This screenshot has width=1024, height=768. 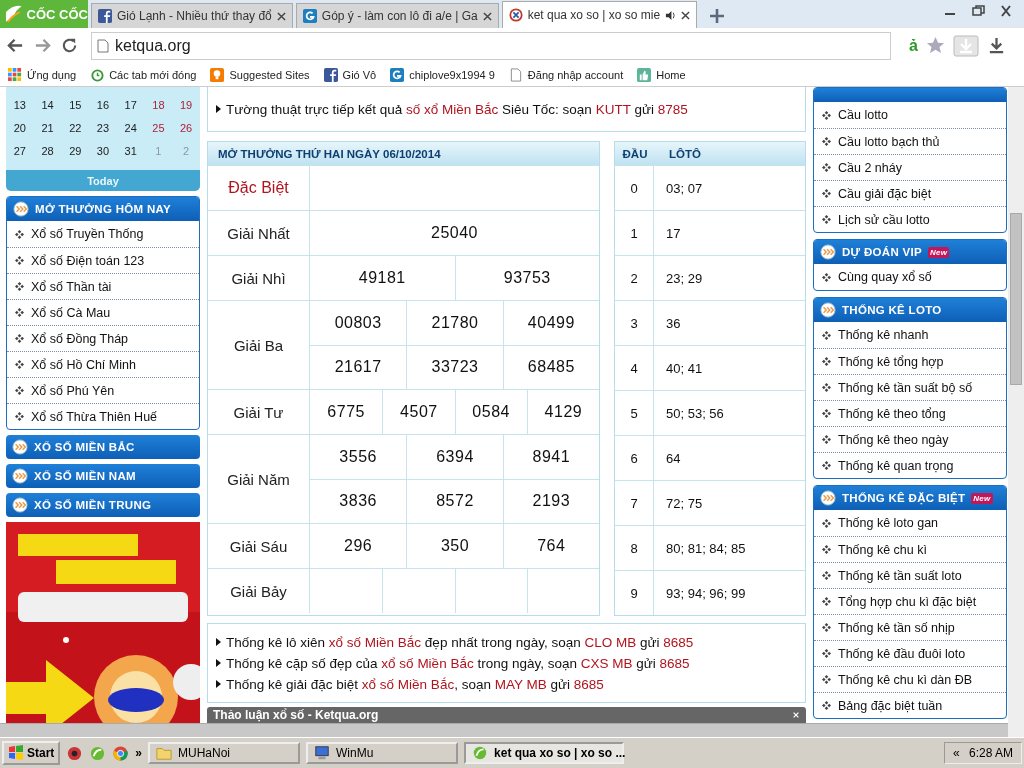 What do you see at coordinates (20, 150) in the screenshot?
I see `calendar-day: 27` at bounding box center [20, 150].